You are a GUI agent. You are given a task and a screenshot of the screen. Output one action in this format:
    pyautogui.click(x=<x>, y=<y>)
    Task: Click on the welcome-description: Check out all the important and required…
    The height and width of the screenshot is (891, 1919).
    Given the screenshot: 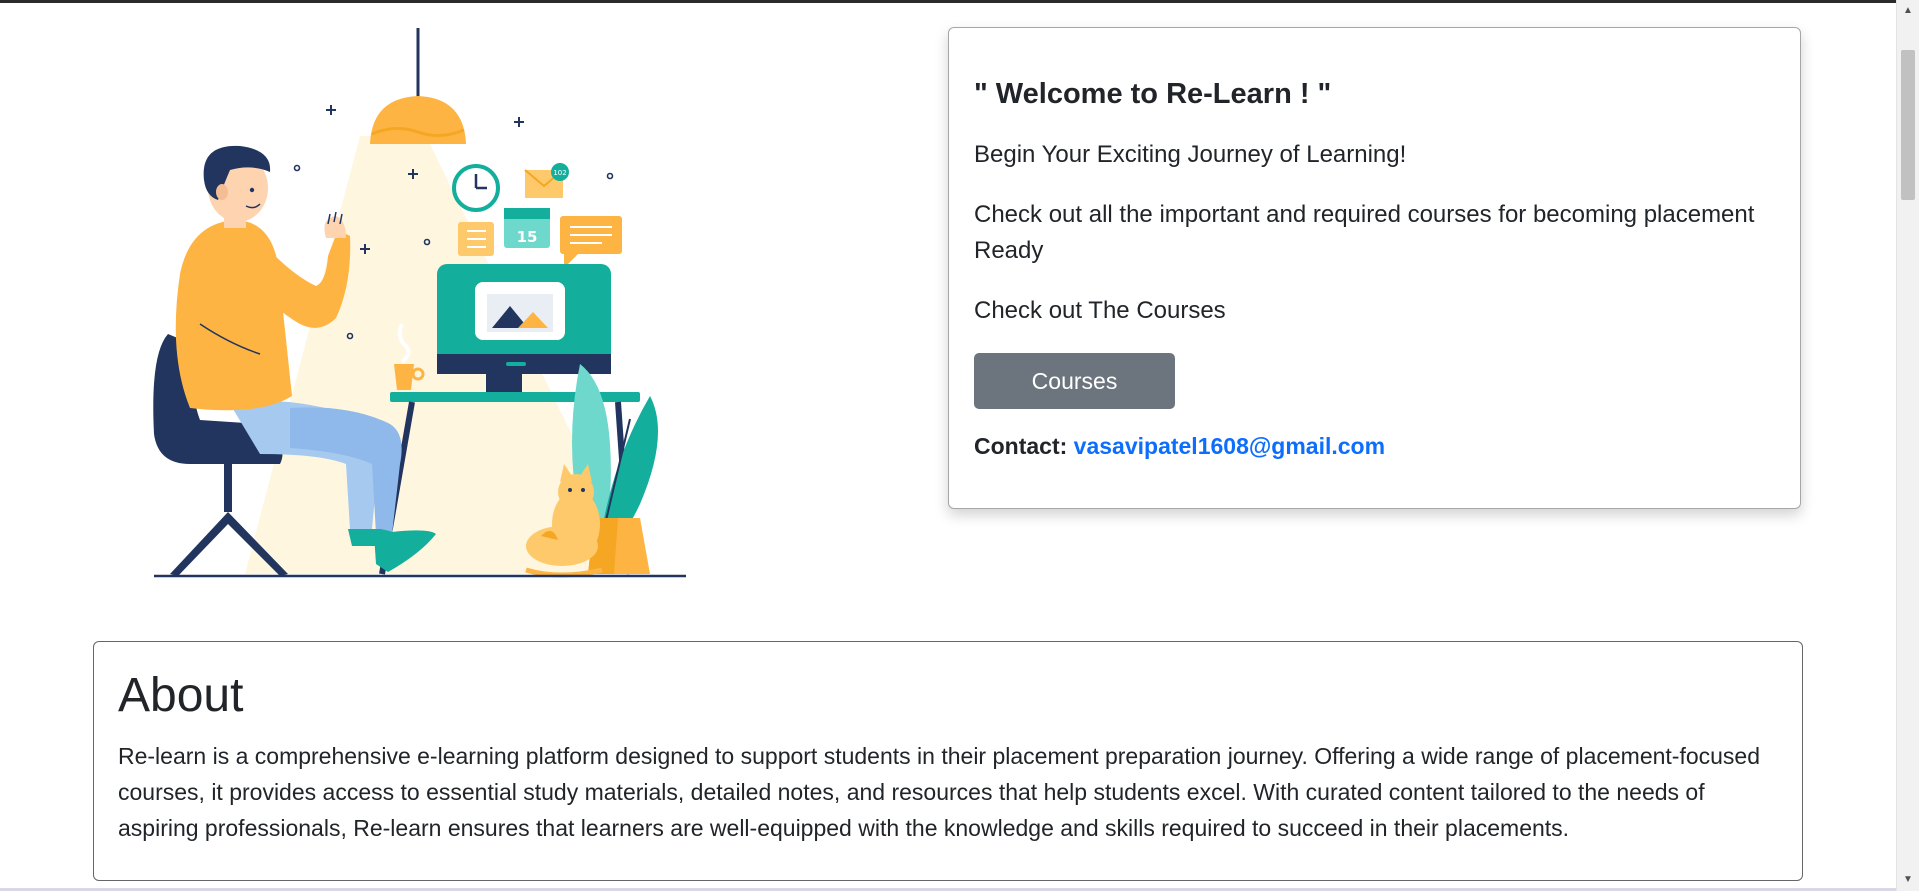 What is the action you would take?
    pyautogui.click(x=1364, y=232)
    